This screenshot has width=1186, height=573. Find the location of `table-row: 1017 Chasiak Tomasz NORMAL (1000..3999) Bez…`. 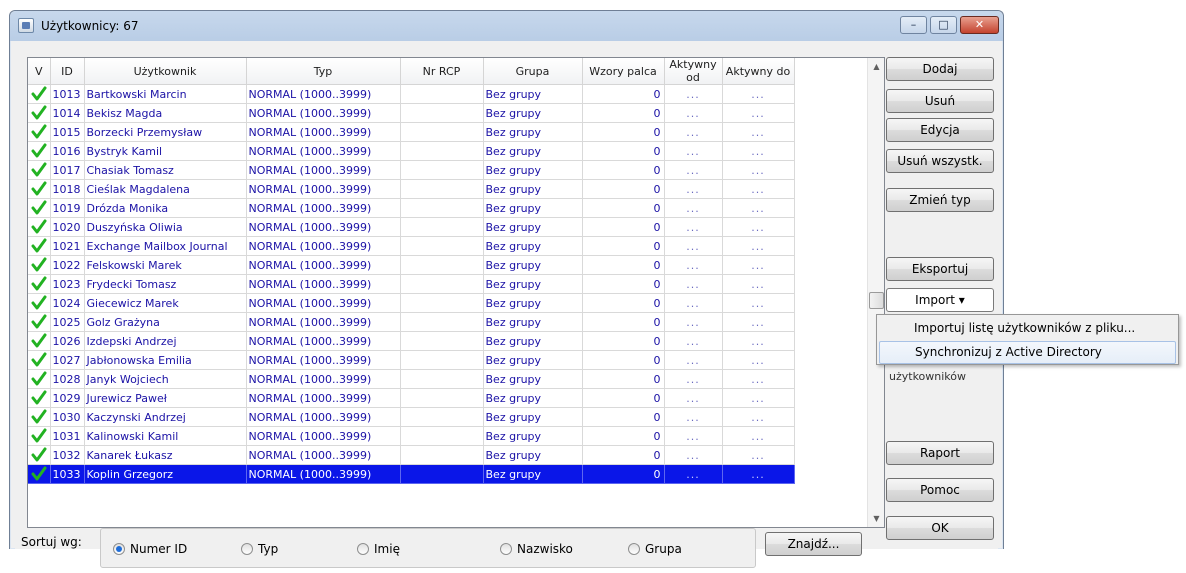

table-row: 1017 Chasiak Tomasz NORMAL (1000..3999) Bez… is located at coordinates (411, 170).